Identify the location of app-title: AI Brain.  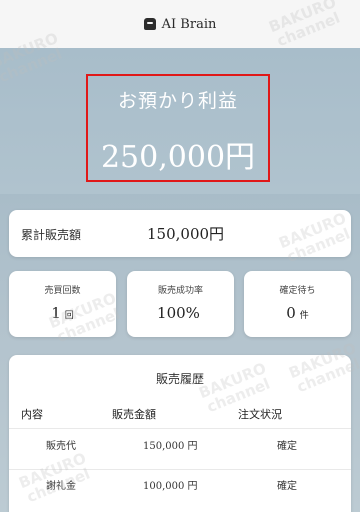
(189, 24).